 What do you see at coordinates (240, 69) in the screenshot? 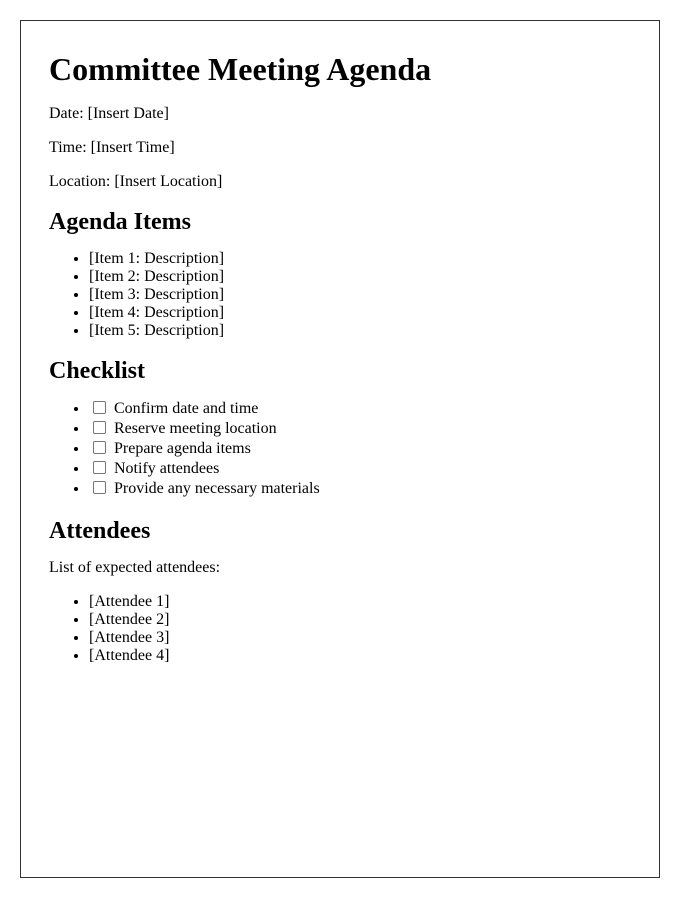
I see `page-title: Committee Meeting Agenda` at bounding box center [240, 69].